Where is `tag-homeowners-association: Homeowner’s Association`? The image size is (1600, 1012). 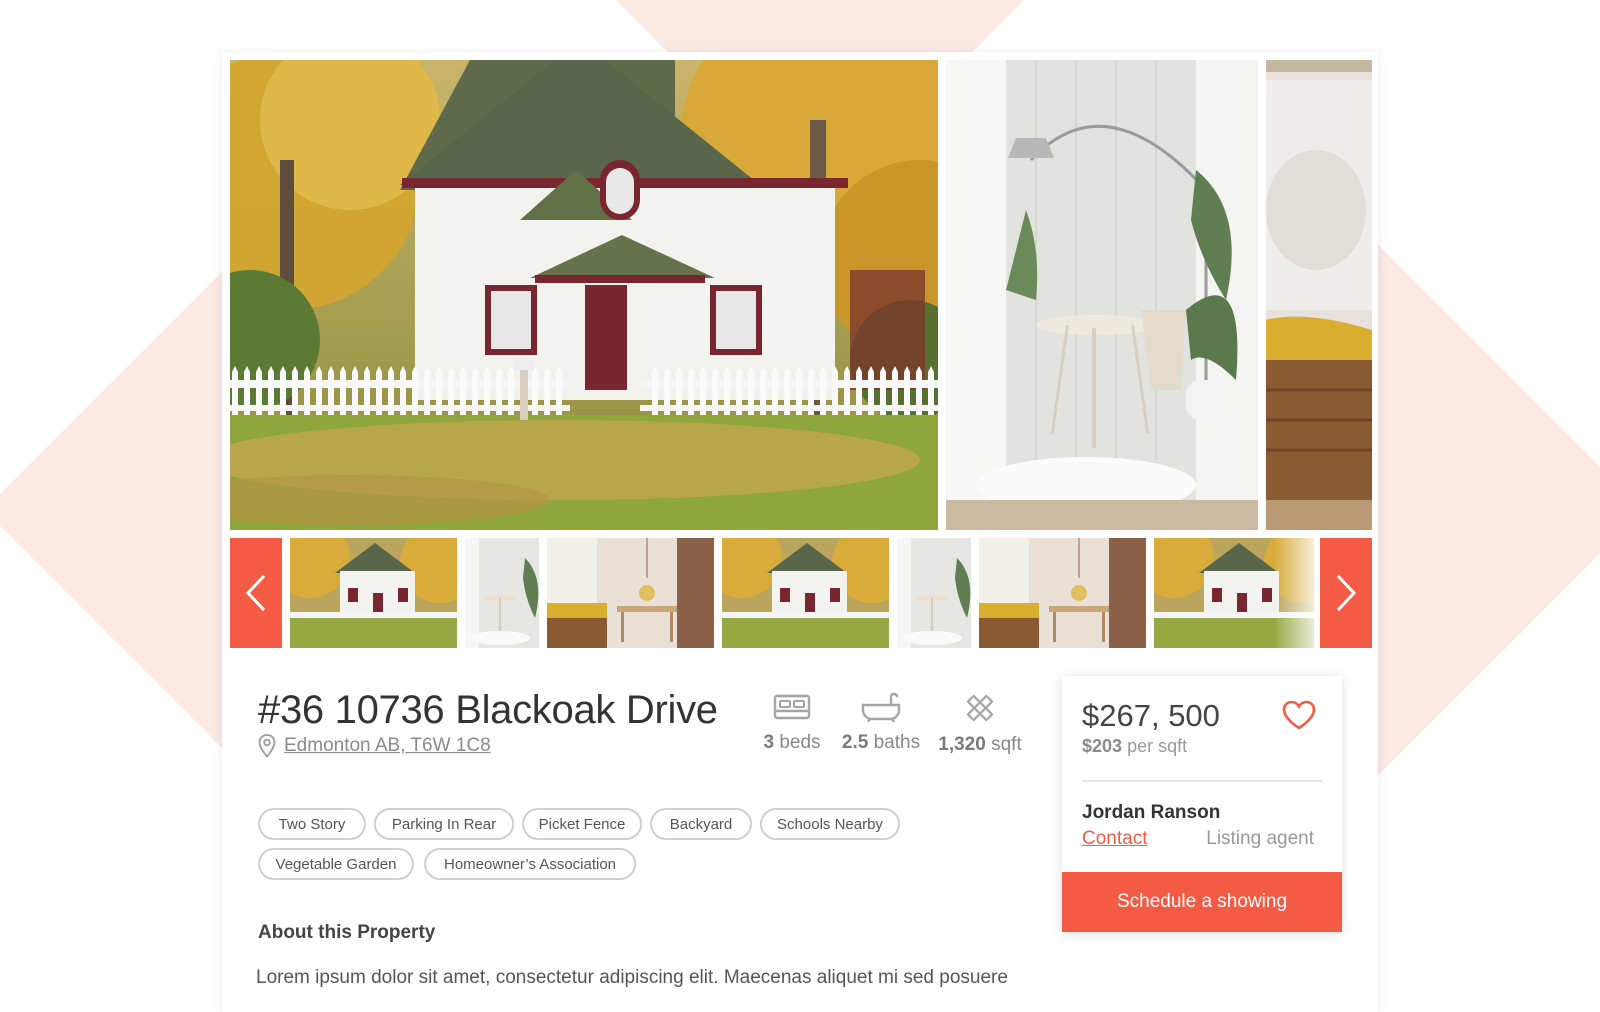 tag-homeowners-association: Homeowner’s Association is located at coordinates (530, 864).